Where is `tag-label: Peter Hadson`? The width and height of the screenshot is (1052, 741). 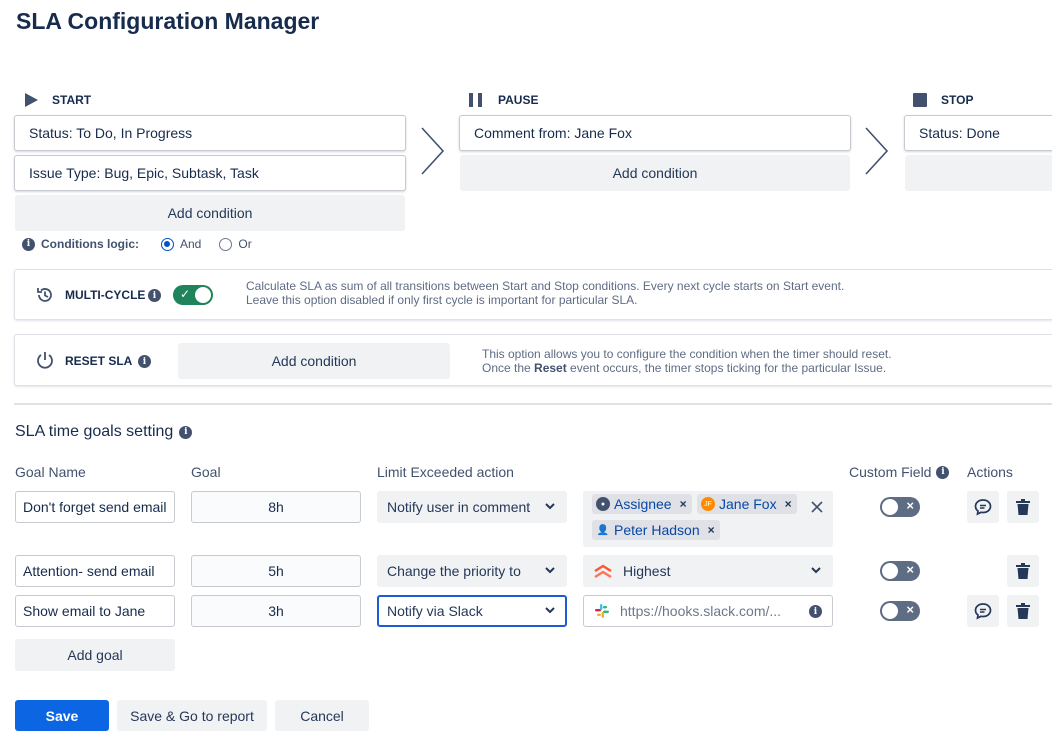
tag-label: Peter Hadson is located at coordinates (657, 530).